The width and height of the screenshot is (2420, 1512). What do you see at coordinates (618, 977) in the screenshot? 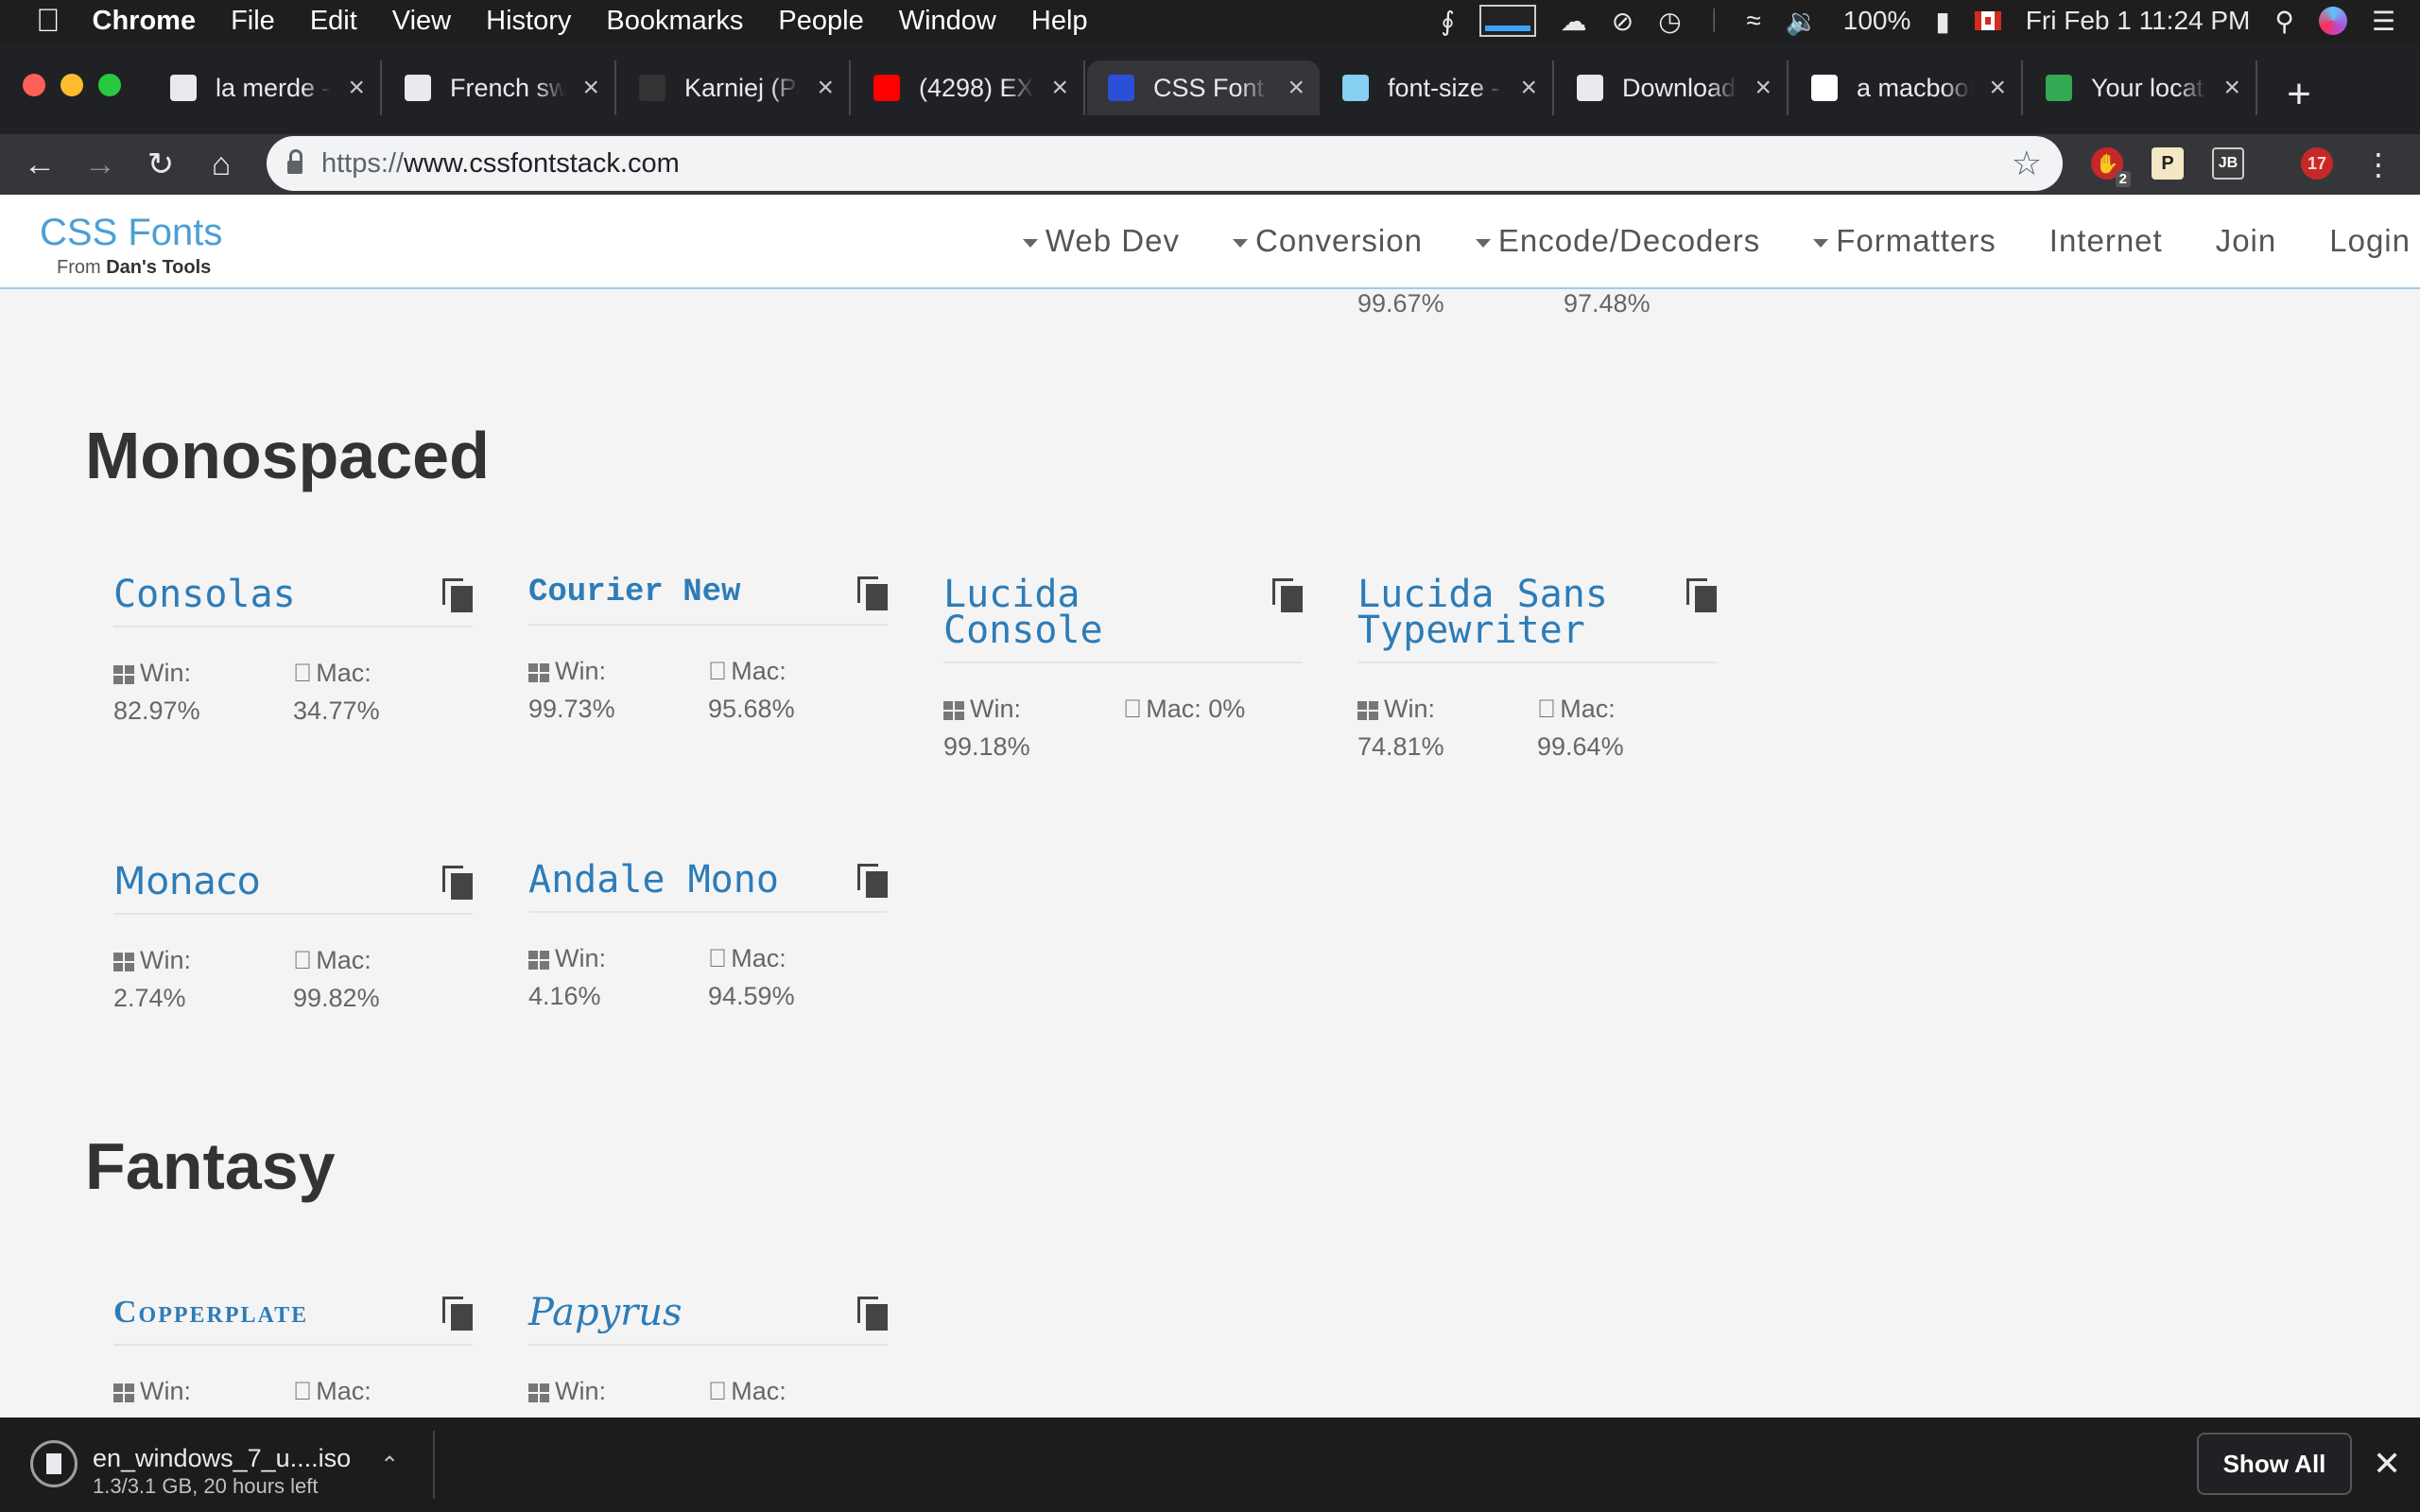
I see `windows-support: Win: 4.16%` at bounding box center [618, 977].